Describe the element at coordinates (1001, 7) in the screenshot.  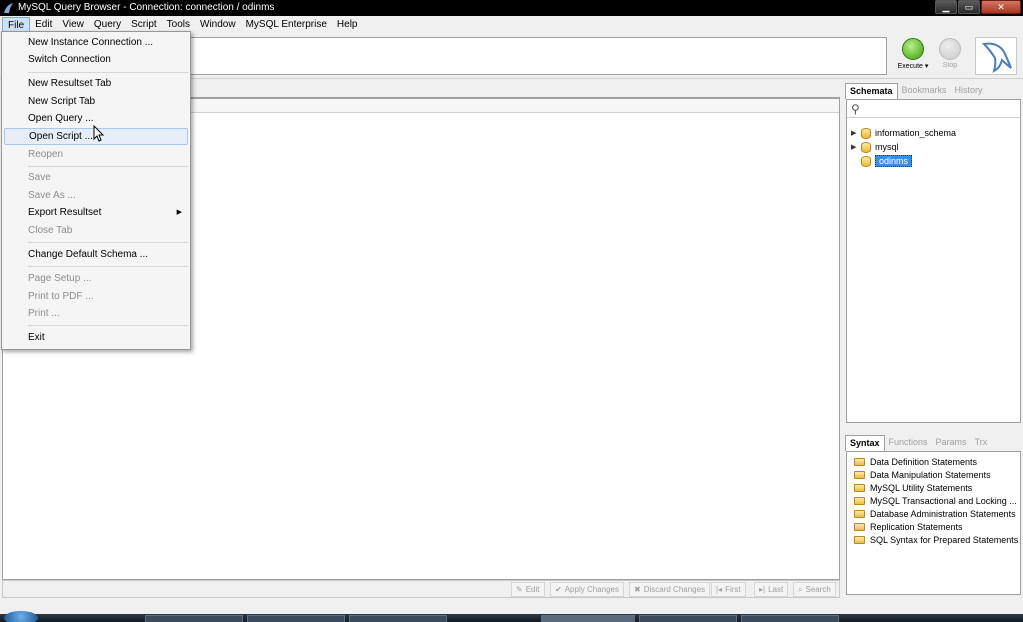
I see `close-button: ✕` at that location.